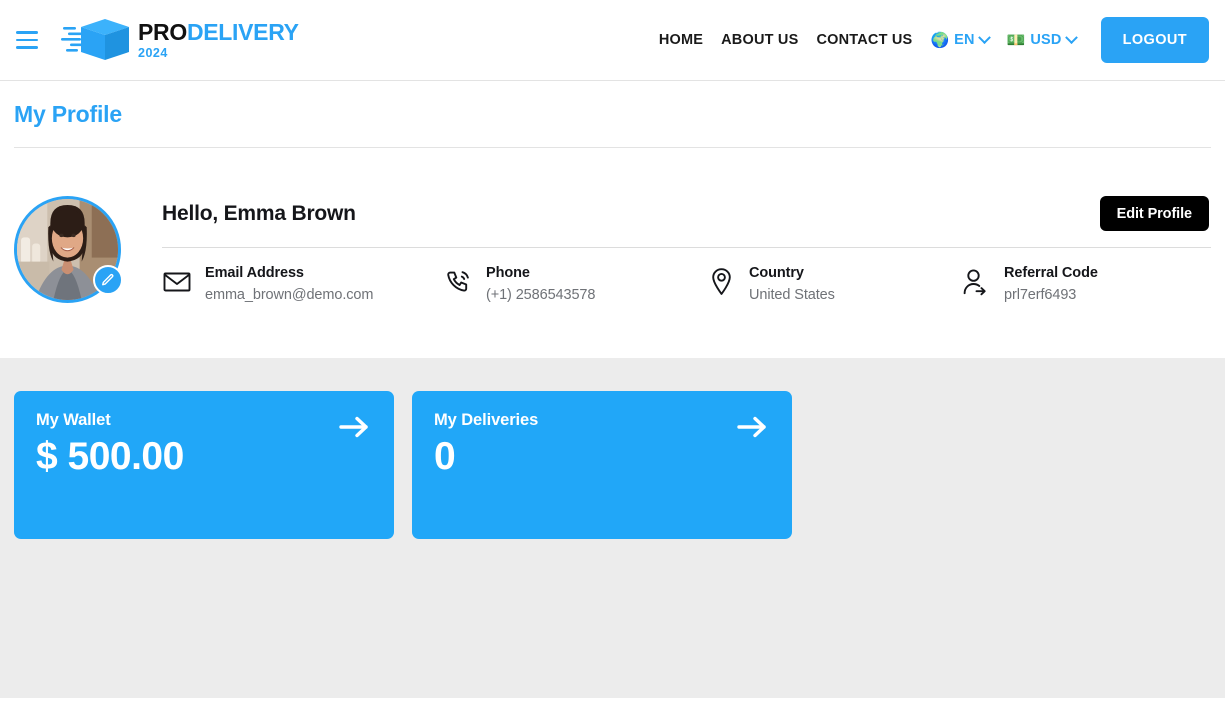  What do you see at coordinates (204, 465) in the screenshot?
I see `stat-card-my-wallet: My Wallet $ 500.00` at bounding box center [204, 465].